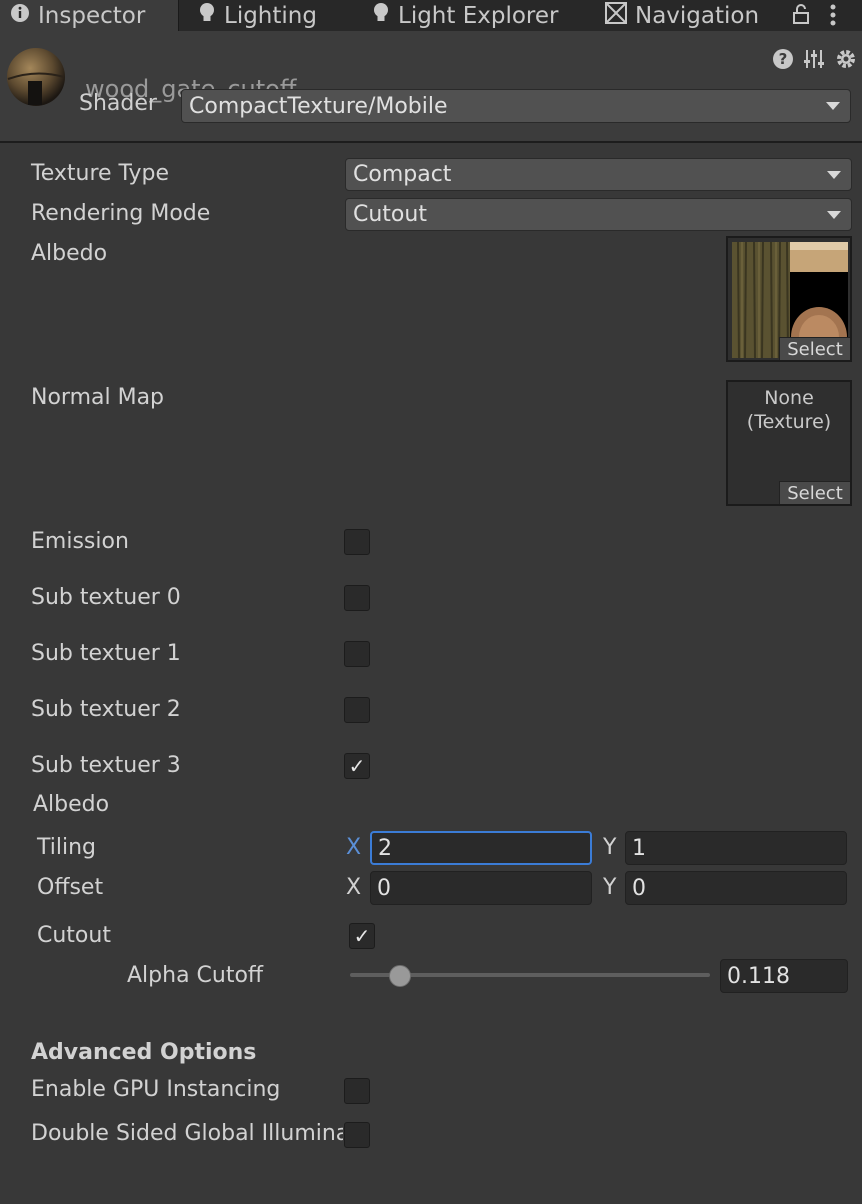 Image resolution: width=862 pixels, height=1204 pixels. I want to click on tiling-x-field: 2, so click(481, 848).